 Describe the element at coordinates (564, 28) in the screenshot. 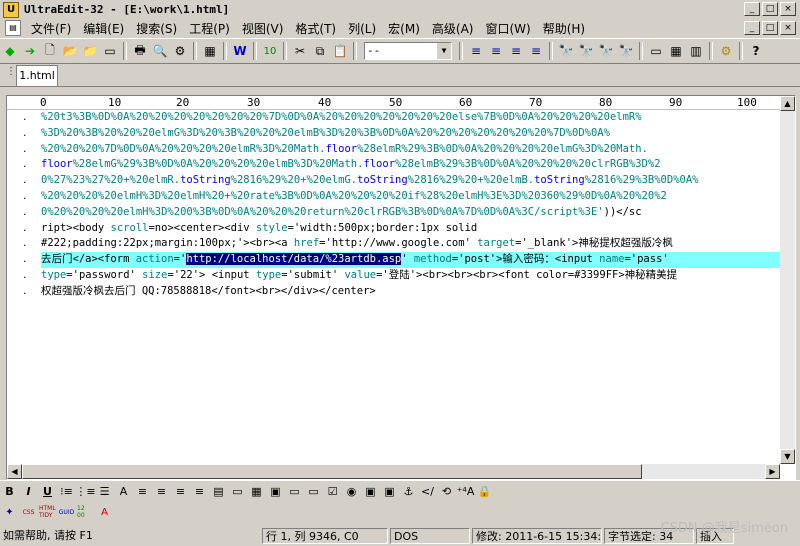

I see `menu-help: 帮助(H)` at that location.